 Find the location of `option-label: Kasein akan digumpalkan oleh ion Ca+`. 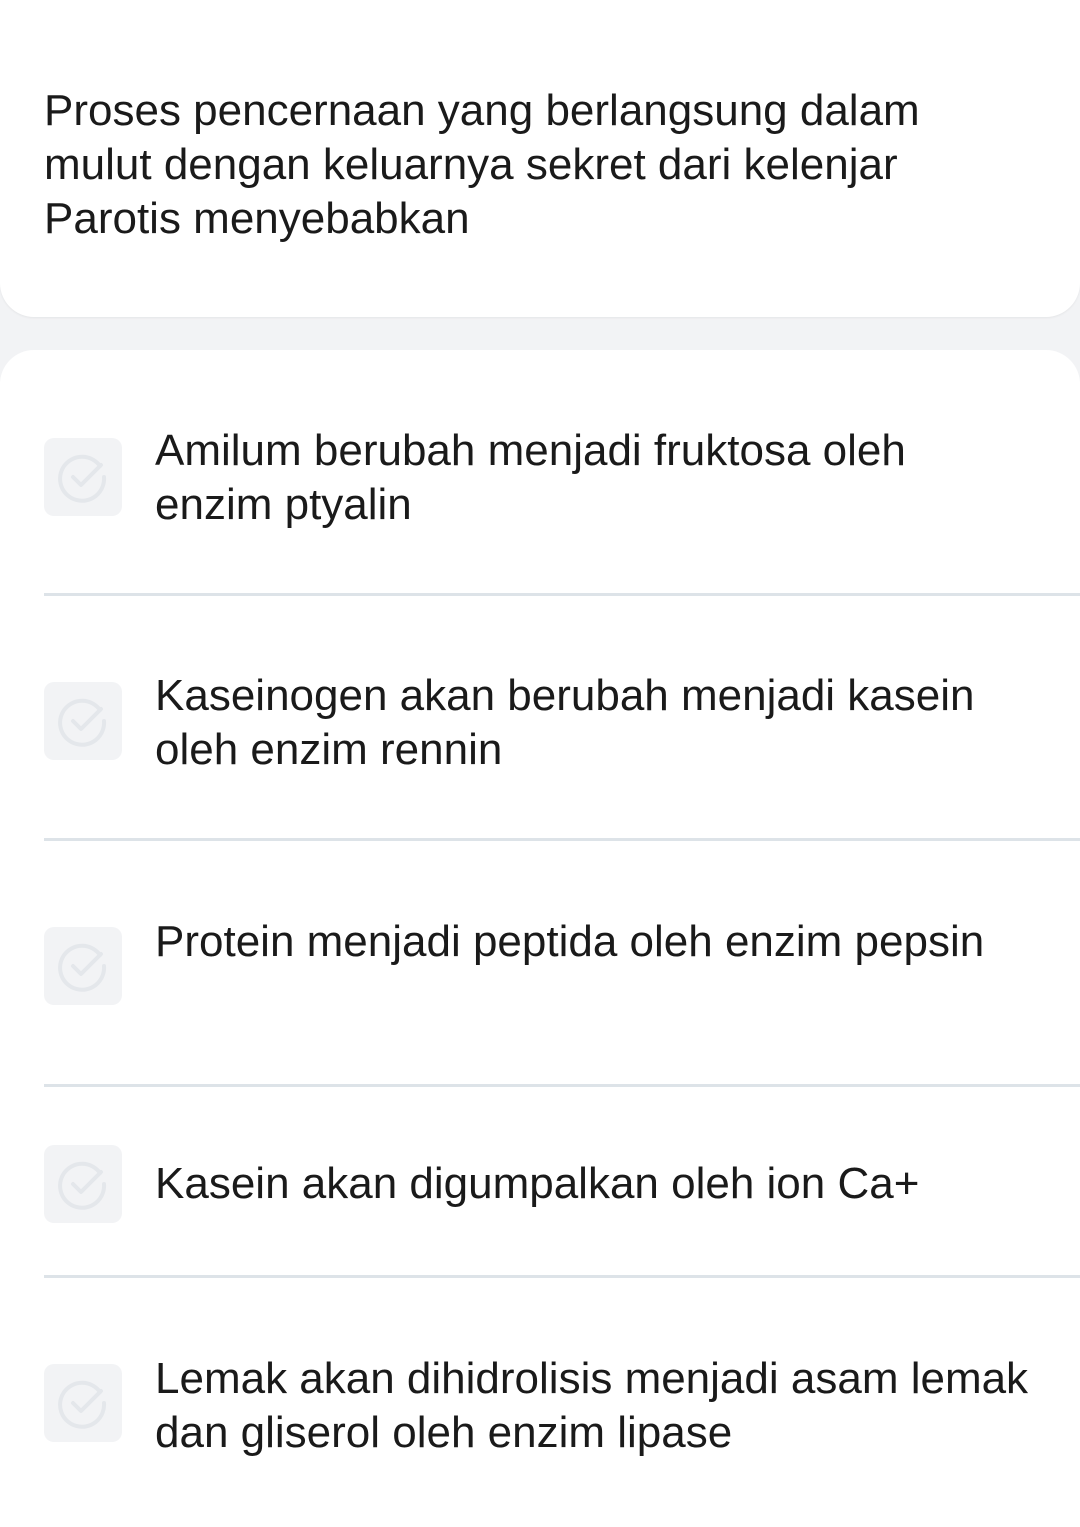

option-label: Kasein akan digumpalkan oleh ion Ca+ is located at coordinates (537, 1183).